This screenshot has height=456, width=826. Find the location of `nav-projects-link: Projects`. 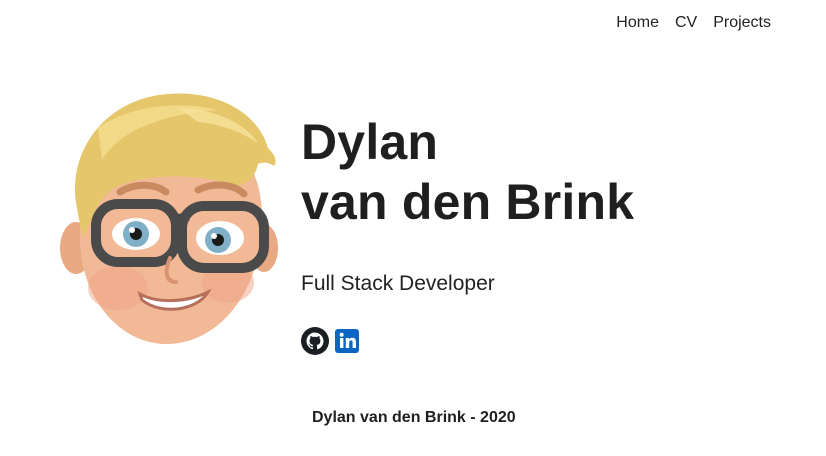

nav-projects-link: Projects is located at coordinates (742, 23).